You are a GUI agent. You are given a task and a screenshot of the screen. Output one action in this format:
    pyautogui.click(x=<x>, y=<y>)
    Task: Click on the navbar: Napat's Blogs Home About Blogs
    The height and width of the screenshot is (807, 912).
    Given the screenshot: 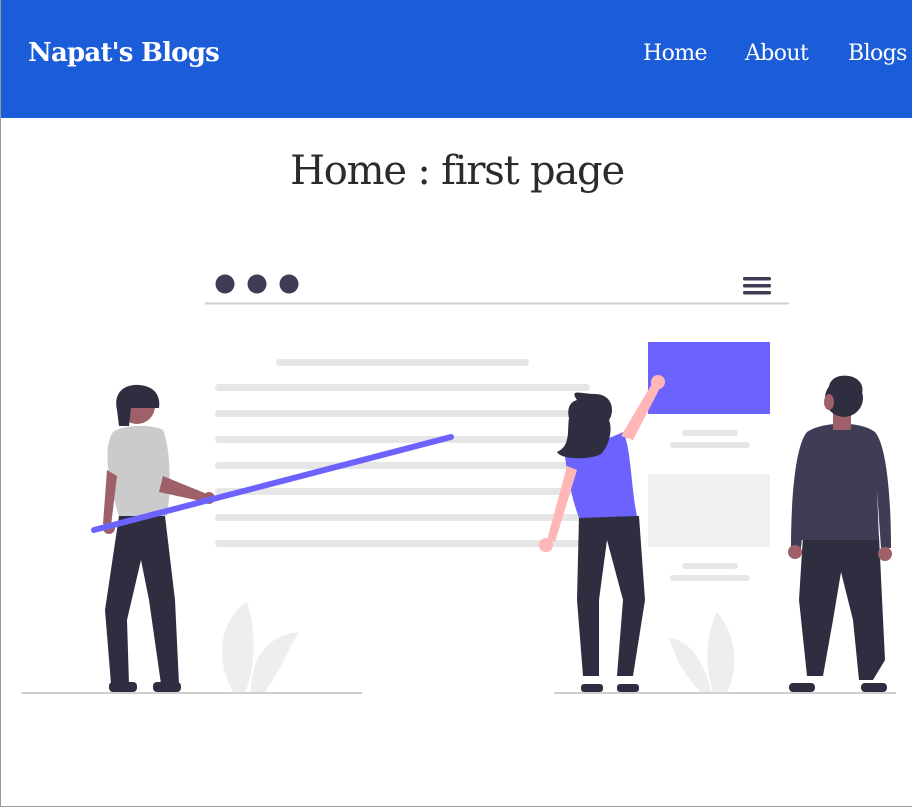 What is the action you would take?
    pyautogui.click(x=456, y=59)
    